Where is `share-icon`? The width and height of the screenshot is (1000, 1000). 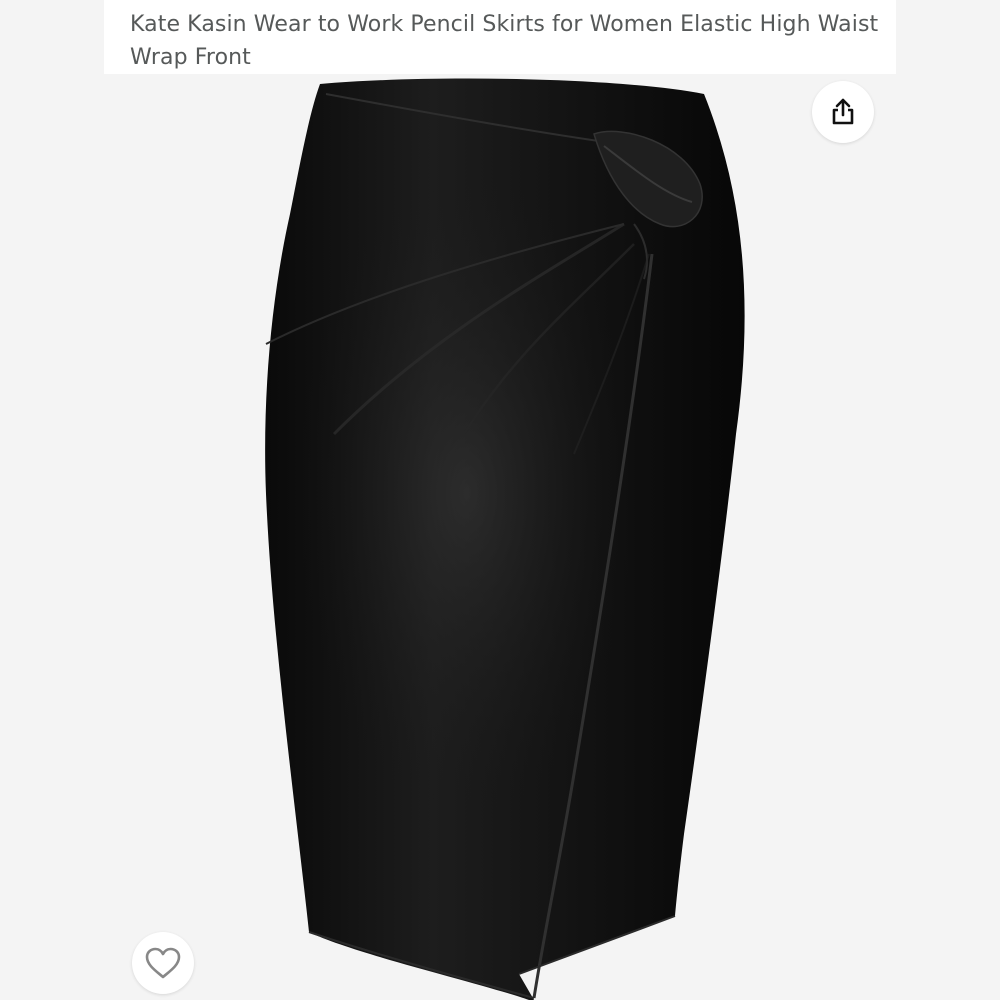
share-icon is located at coordinates (843, 111).